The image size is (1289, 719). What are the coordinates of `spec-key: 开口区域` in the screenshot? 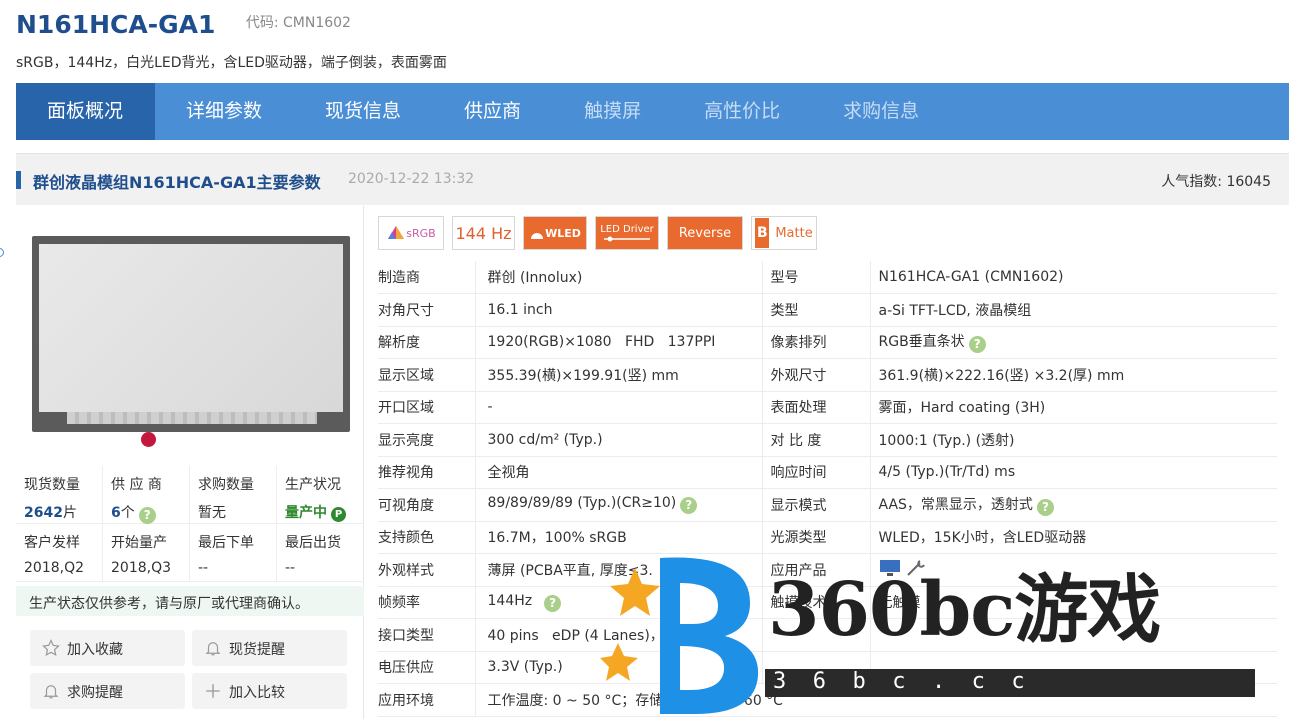 It's located at (426, 407).